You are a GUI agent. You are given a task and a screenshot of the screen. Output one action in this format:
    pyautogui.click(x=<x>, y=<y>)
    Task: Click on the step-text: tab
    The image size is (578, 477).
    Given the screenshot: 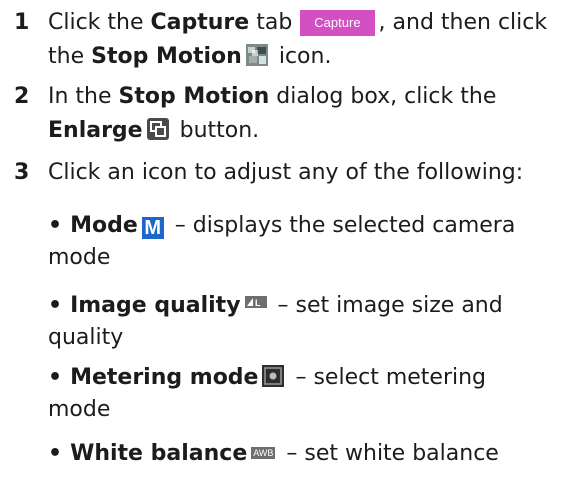 What is the action you would take?
    pyautogui.click(x=271, y=22)
    